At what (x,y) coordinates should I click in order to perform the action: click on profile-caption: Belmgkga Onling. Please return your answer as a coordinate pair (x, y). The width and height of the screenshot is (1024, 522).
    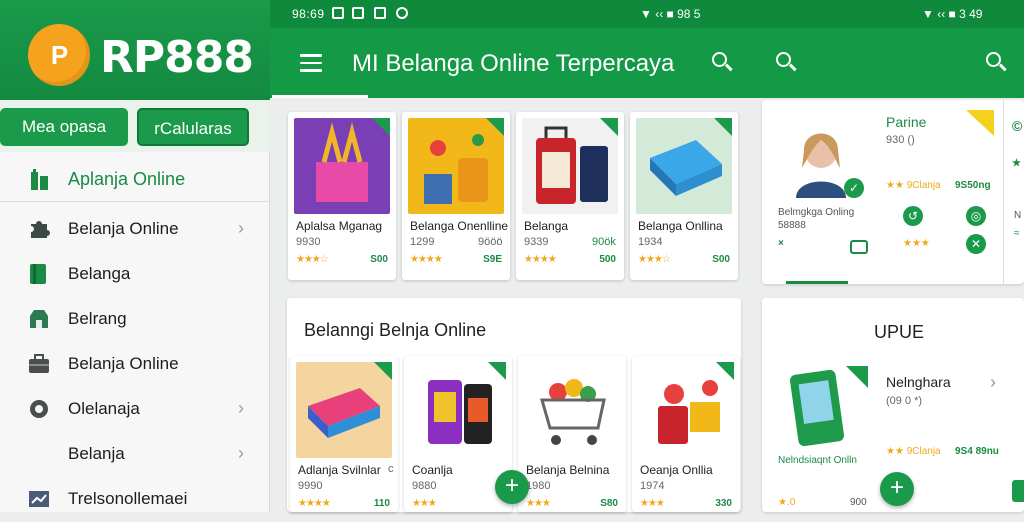
    Looking at the image, I should click on (816, 212).